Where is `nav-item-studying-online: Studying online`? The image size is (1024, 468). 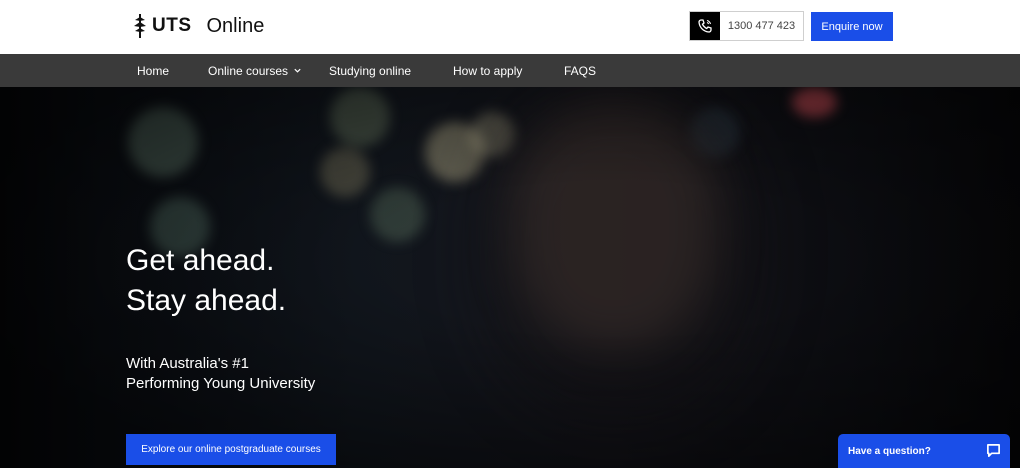
nav-item-studying-online: Studying online is located at coordinates (370, 70).